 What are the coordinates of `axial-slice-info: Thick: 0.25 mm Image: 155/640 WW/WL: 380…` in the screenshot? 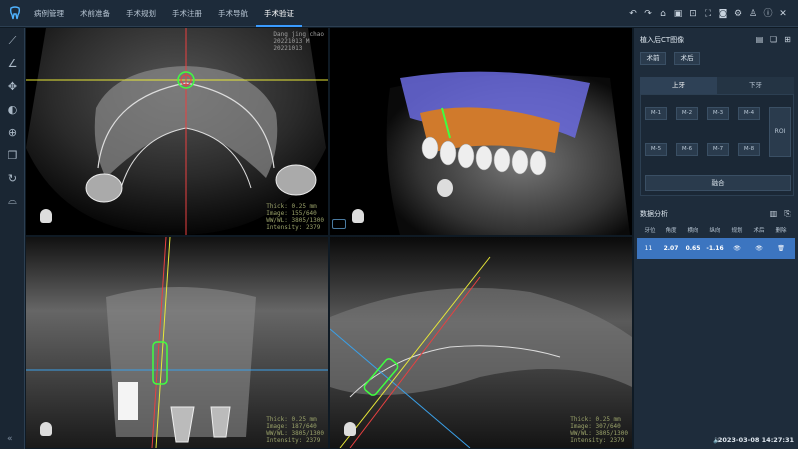 It's located at (295, 217).